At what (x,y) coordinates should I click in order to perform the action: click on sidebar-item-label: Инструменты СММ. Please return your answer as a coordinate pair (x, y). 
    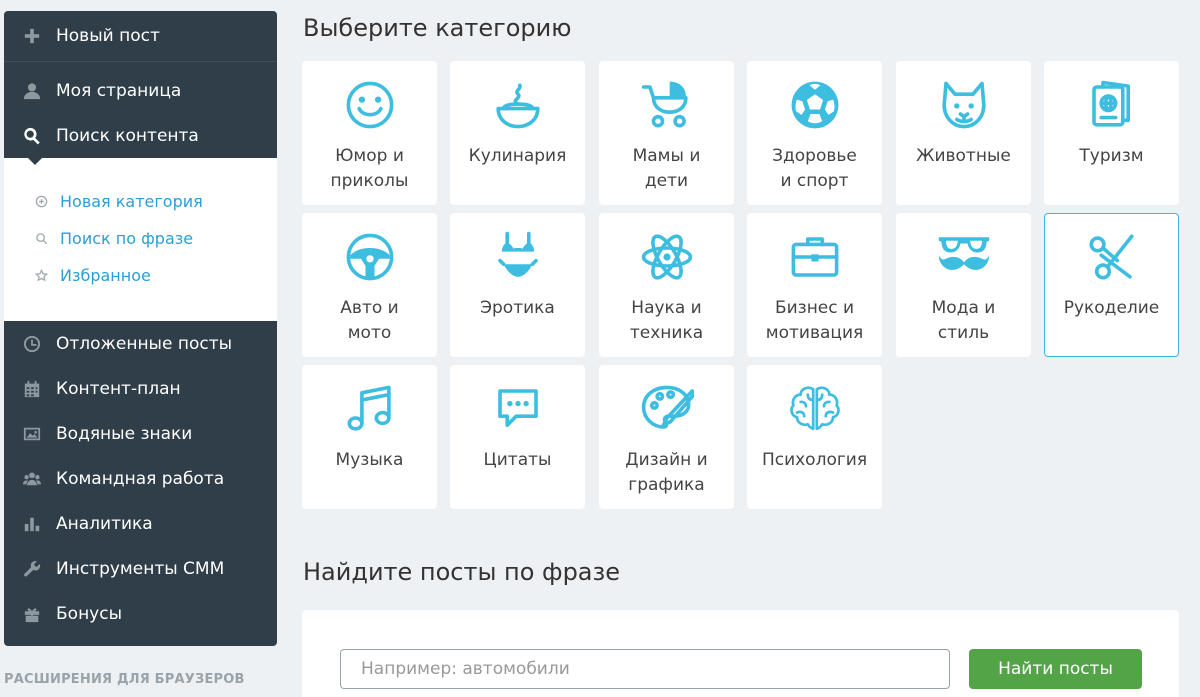
    Looking at the image, I should click on (140, 569).